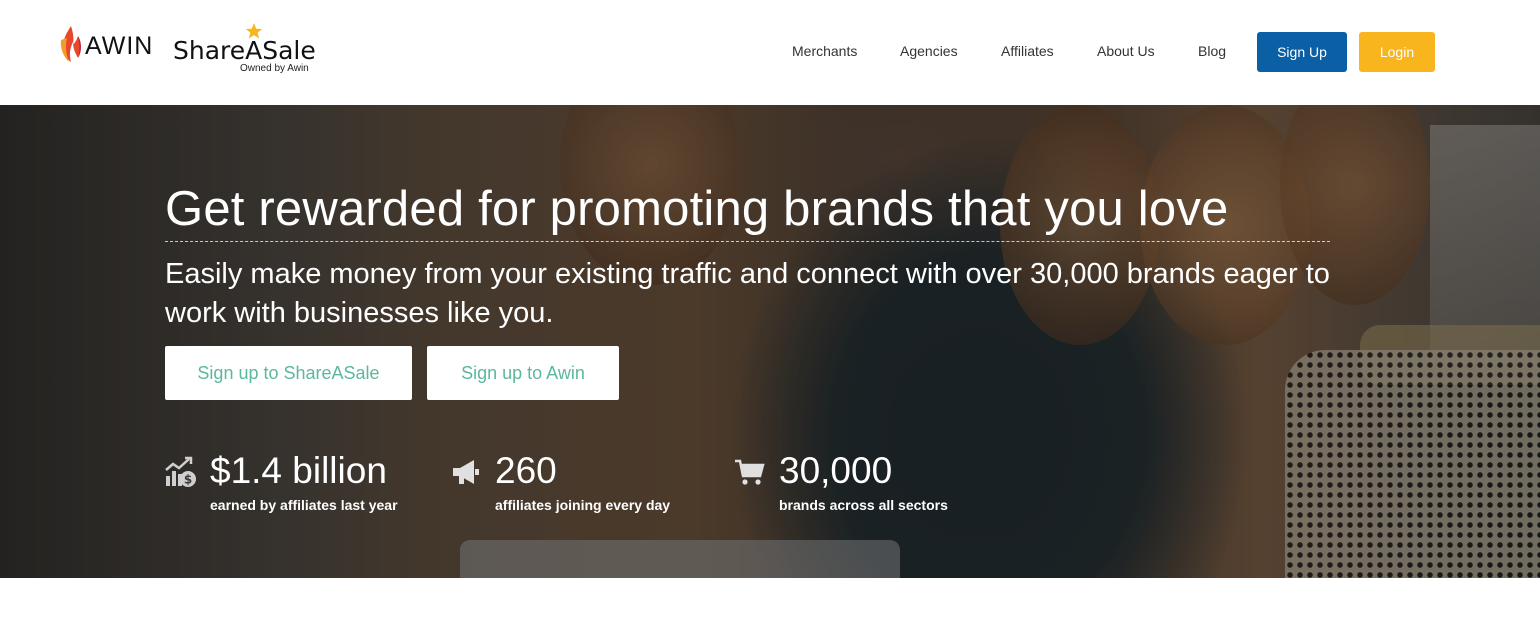 This screenshot has height=622, width=1540. What do you see at coordinates (750, 472) in the screenshot?
I see `shopping-cart-icon` at bounding box center [750, 472].